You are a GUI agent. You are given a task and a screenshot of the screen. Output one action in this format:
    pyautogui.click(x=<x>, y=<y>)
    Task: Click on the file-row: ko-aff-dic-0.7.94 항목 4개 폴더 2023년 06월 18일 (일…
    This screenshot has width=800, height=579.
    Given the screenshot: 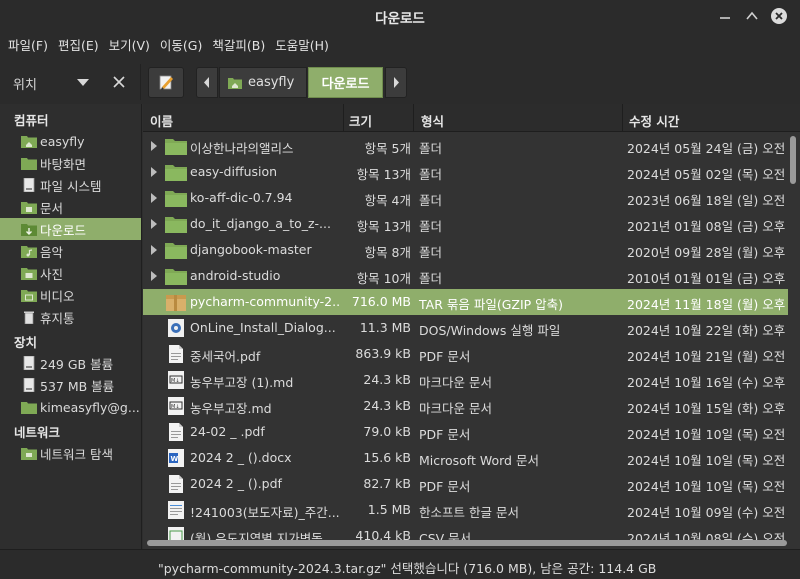 What is the action you would take?
    pyautogui.click(x=465, y=198)
    